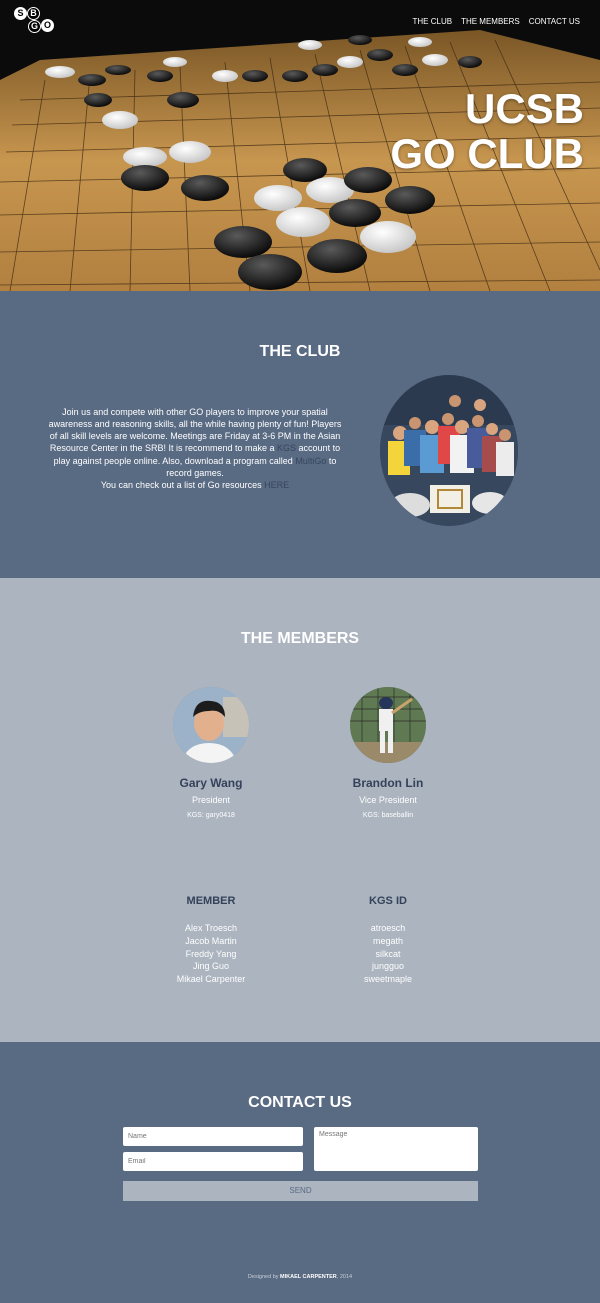 The image size is (600, 1303). I want to click on resources-text: You can check out a list of Go resources, so click(182, 484).